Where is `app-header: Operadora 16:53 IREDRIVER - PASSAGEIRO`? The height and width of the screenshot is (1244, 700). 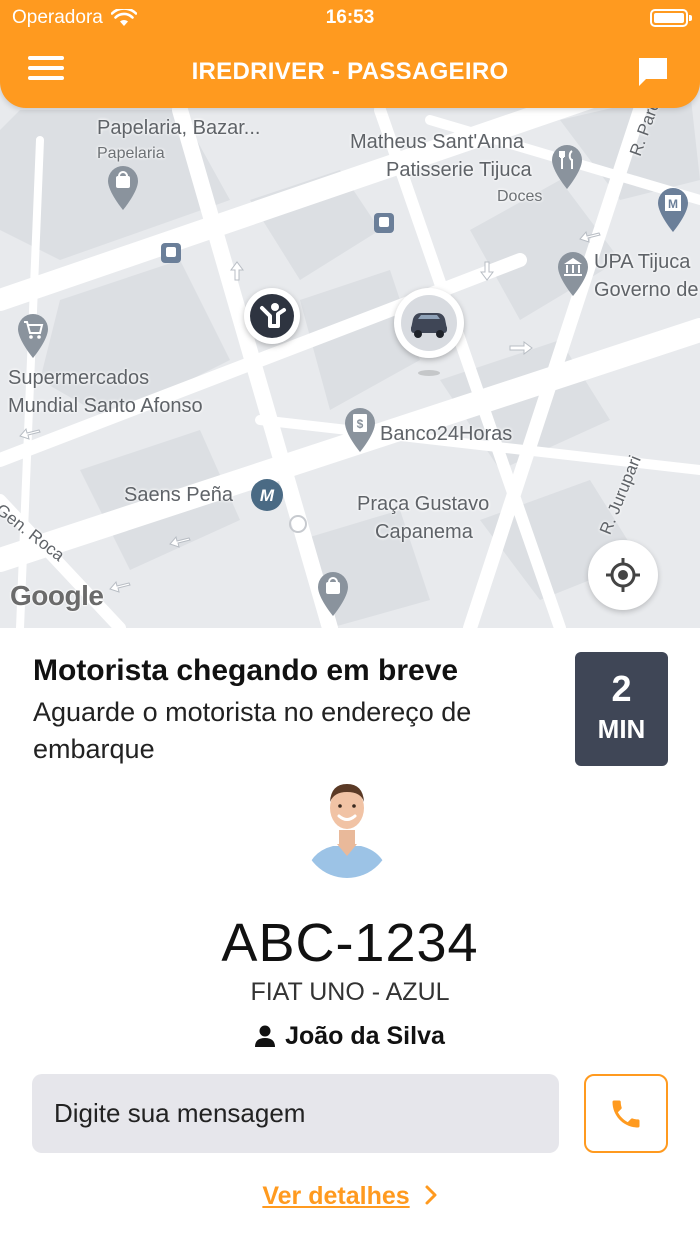 app-header: Operadora 16:53 IREDRIVER - PASSAGEIRO is located at coordinates (350, 54).